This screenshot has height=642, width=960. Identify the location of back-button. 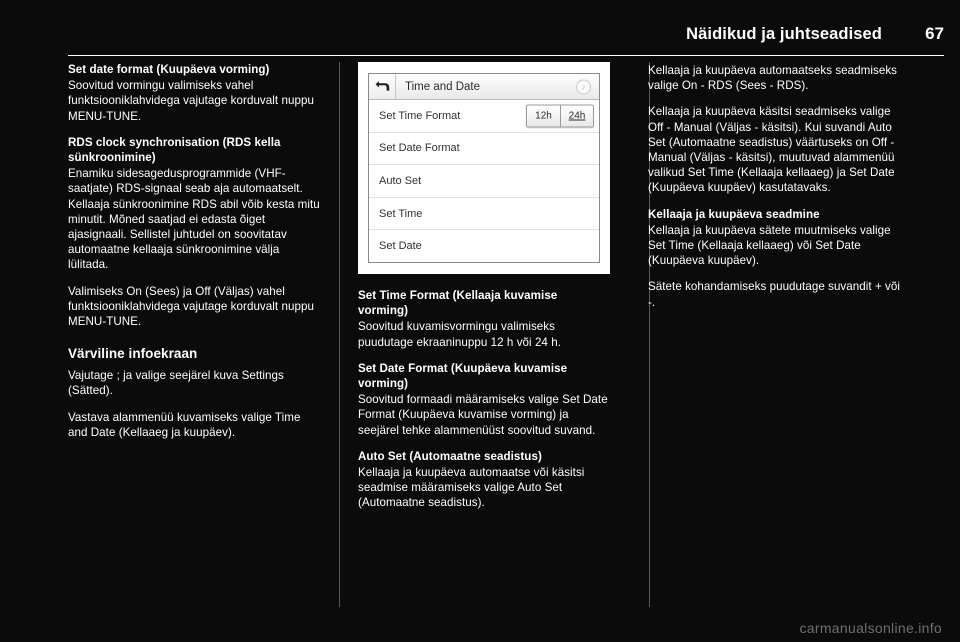
(382, 86).